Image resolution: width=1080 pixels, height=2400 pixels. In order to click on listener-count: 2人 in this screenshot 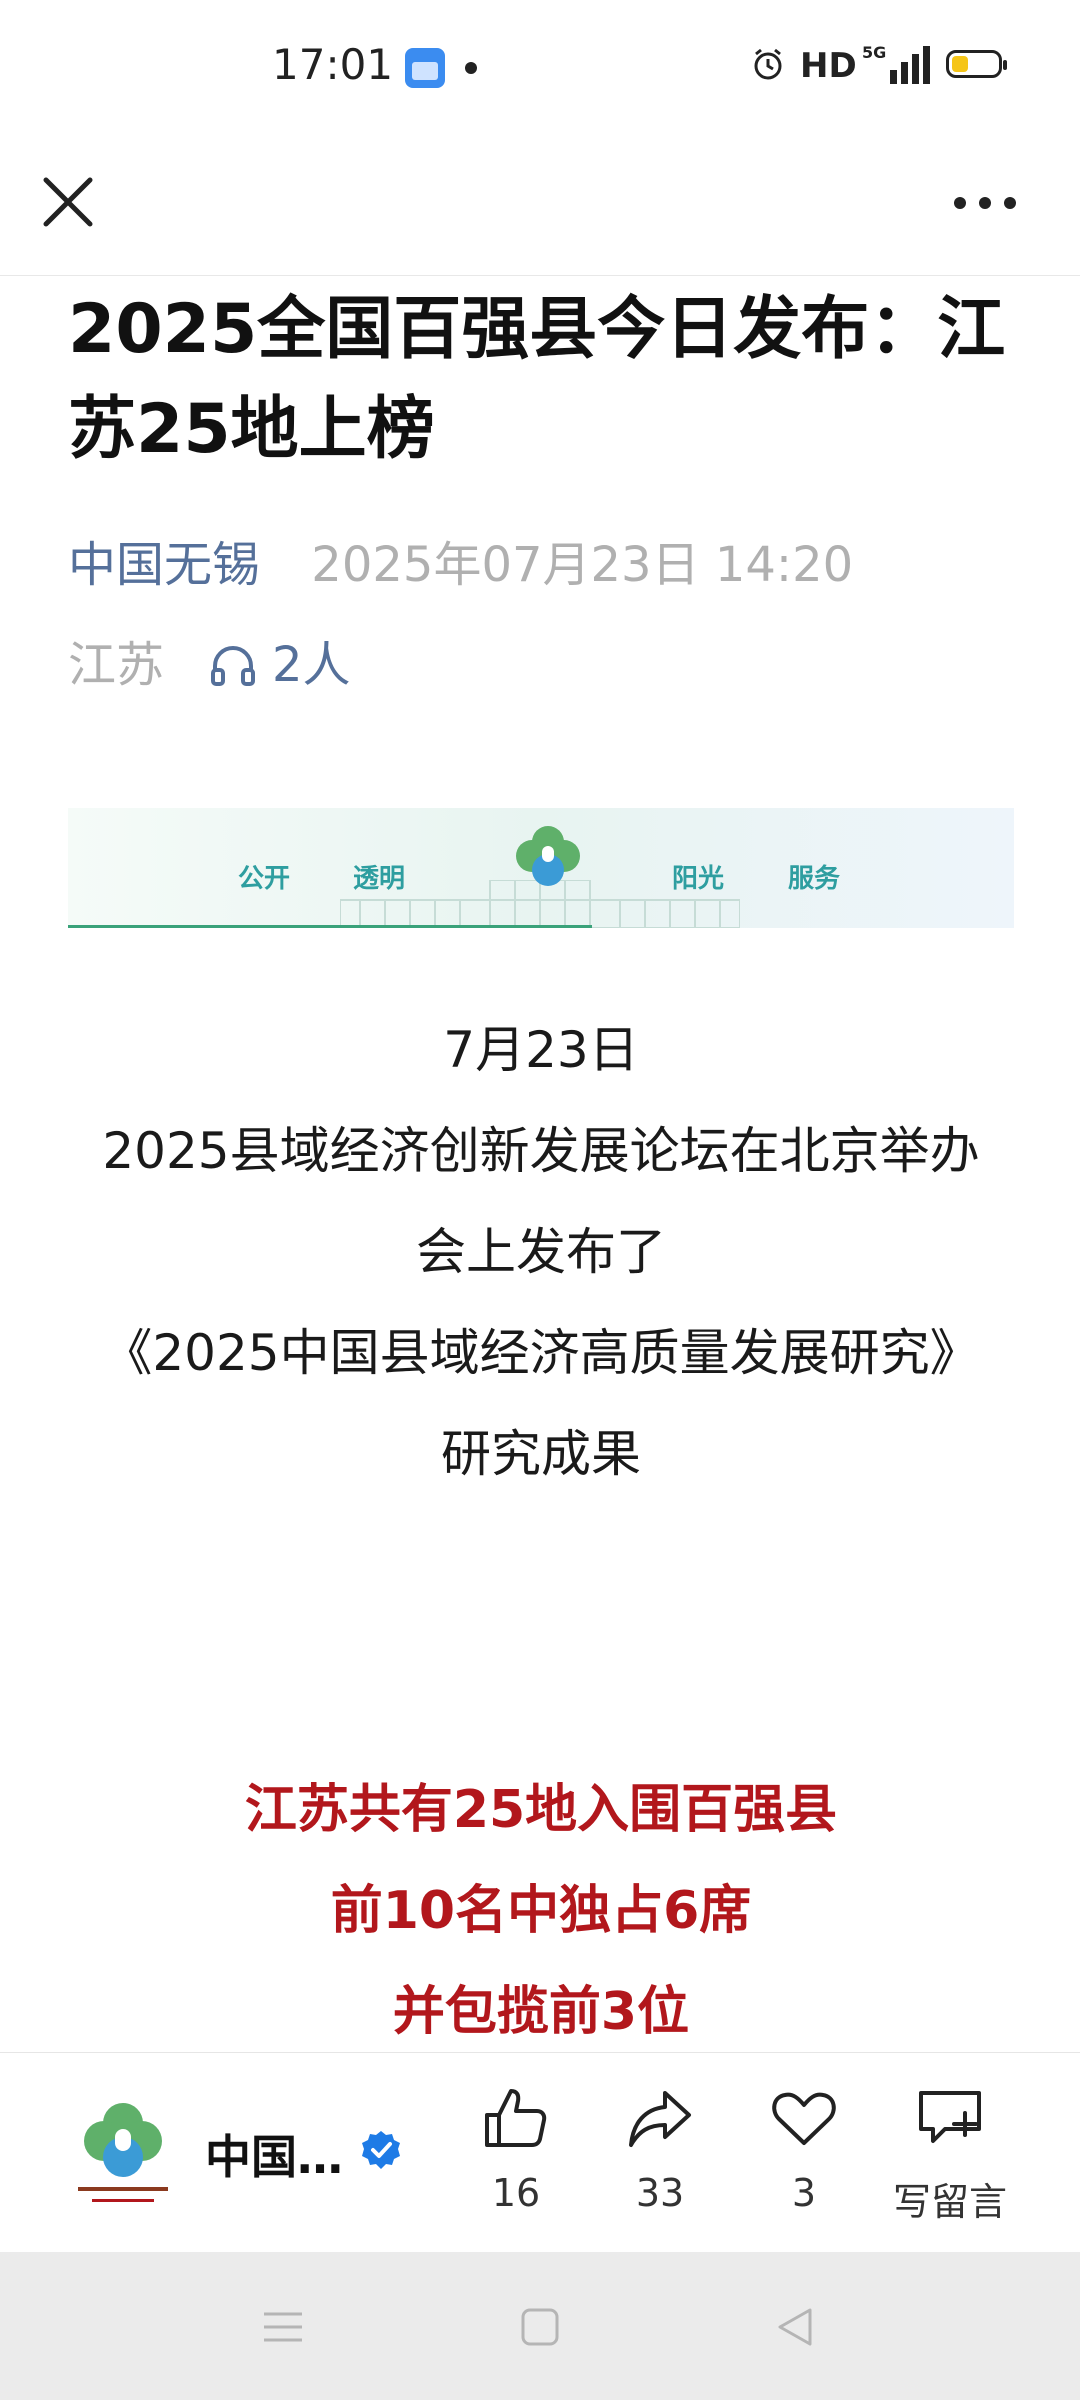, I will do `click(311, 665)`.